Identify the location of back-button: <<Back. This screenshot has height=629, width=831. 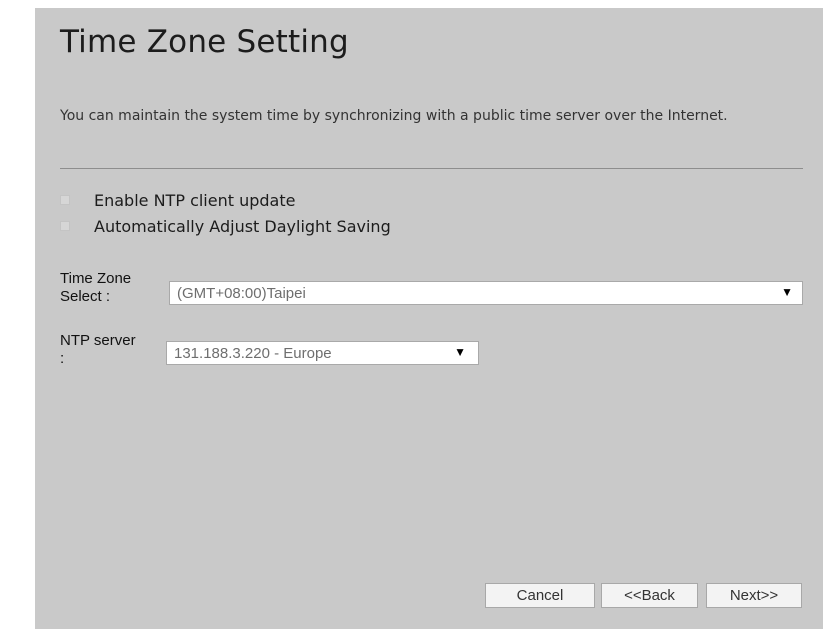
(649, 595).